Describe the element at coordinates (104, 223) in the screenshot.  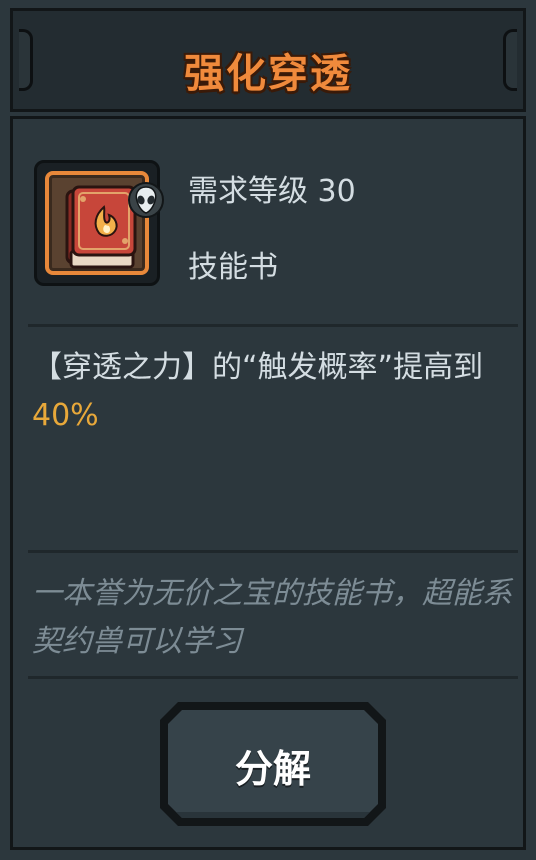
I see `item-icon-frame` at that location.